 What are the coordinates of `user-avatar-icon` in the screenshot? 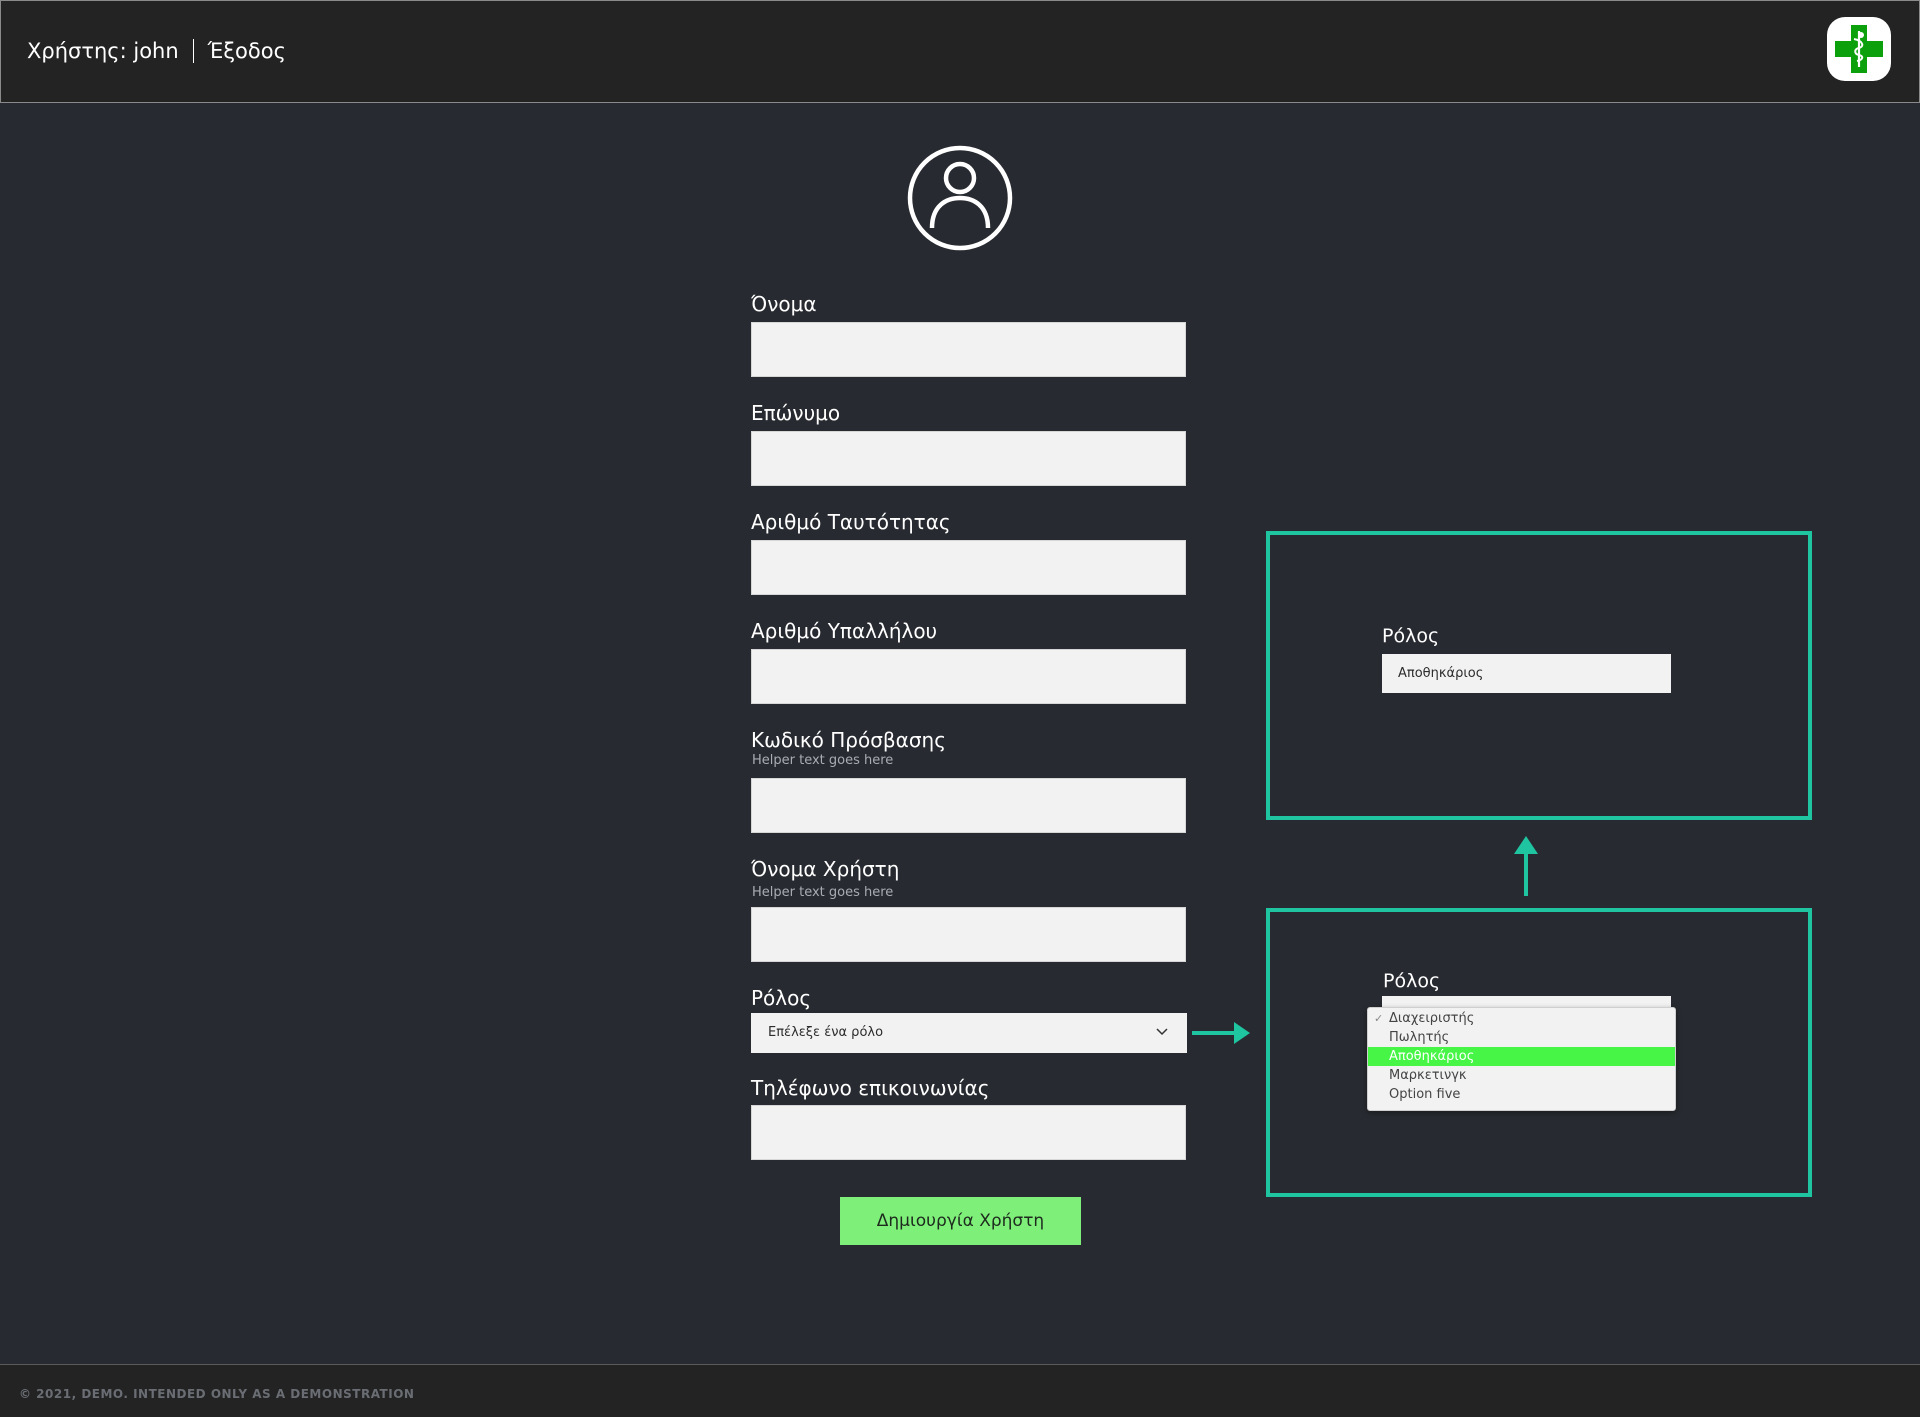 It's located at (960, 198).